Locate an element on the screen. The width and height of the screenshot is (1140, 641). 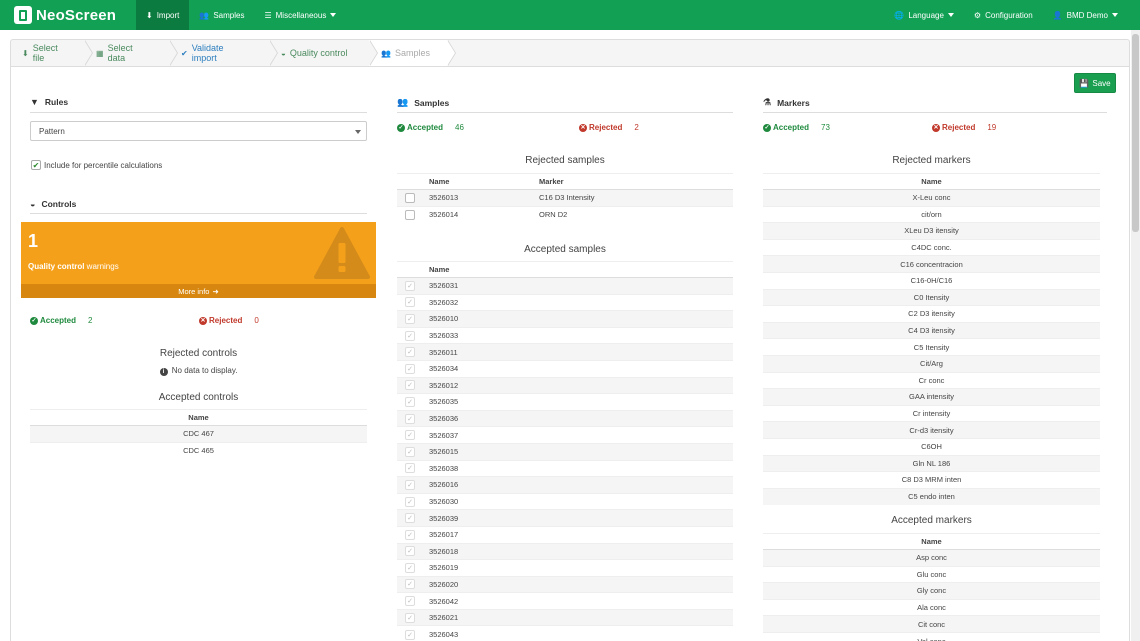
table-row: 3526014 ORN D2 is located at coordinates (565, 214).